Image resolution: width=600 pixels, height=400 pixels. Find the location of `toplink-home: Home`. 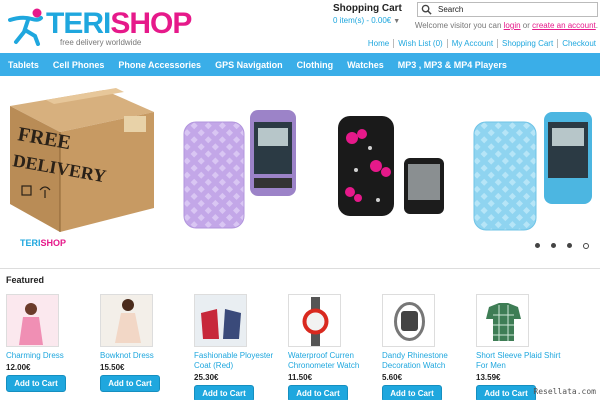

toplink-home: Home is located at coordinates (379, 43).